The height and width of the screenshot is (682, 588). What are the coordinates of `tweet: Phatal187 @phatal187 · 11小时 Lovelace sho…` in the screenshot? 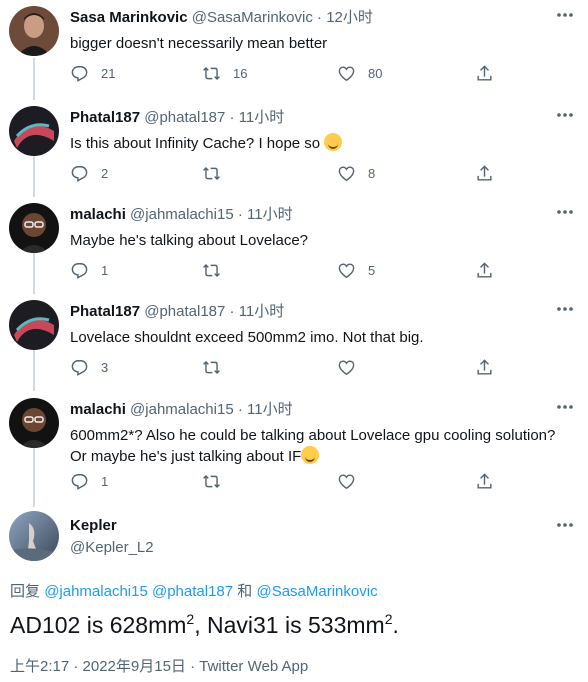 It's located at (294, 342).